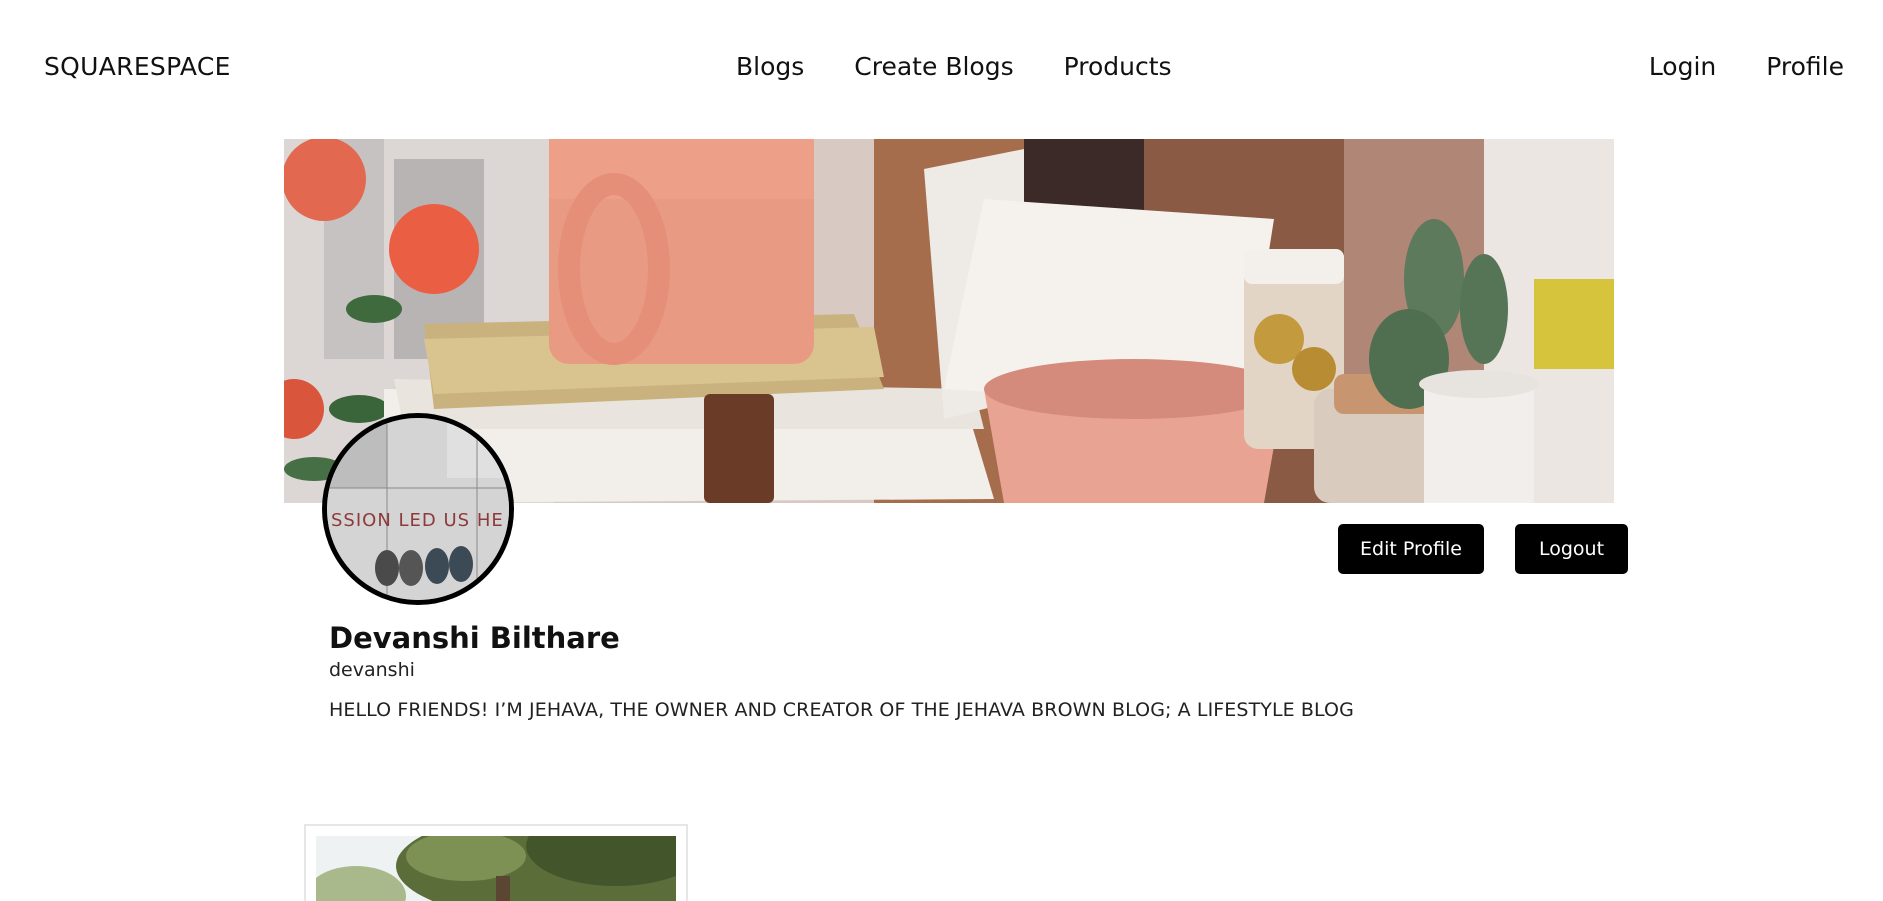 The height and width of the screenshot is (901, 1883). I want to click on nav-right-links: Login Profile, so click(1746, 66).